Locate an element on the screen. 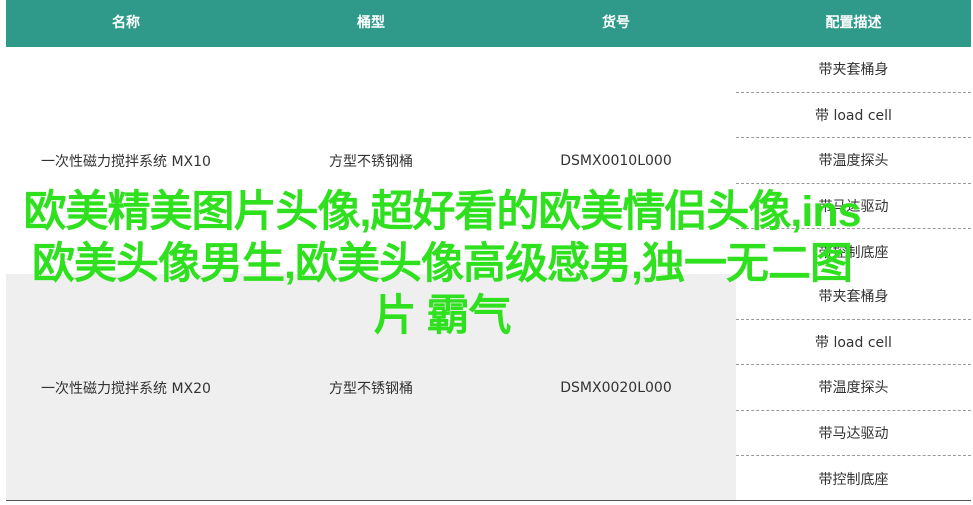 This screenshot has width=973, height=505. header-sku: 货号 is located at coordinates (616, 23).